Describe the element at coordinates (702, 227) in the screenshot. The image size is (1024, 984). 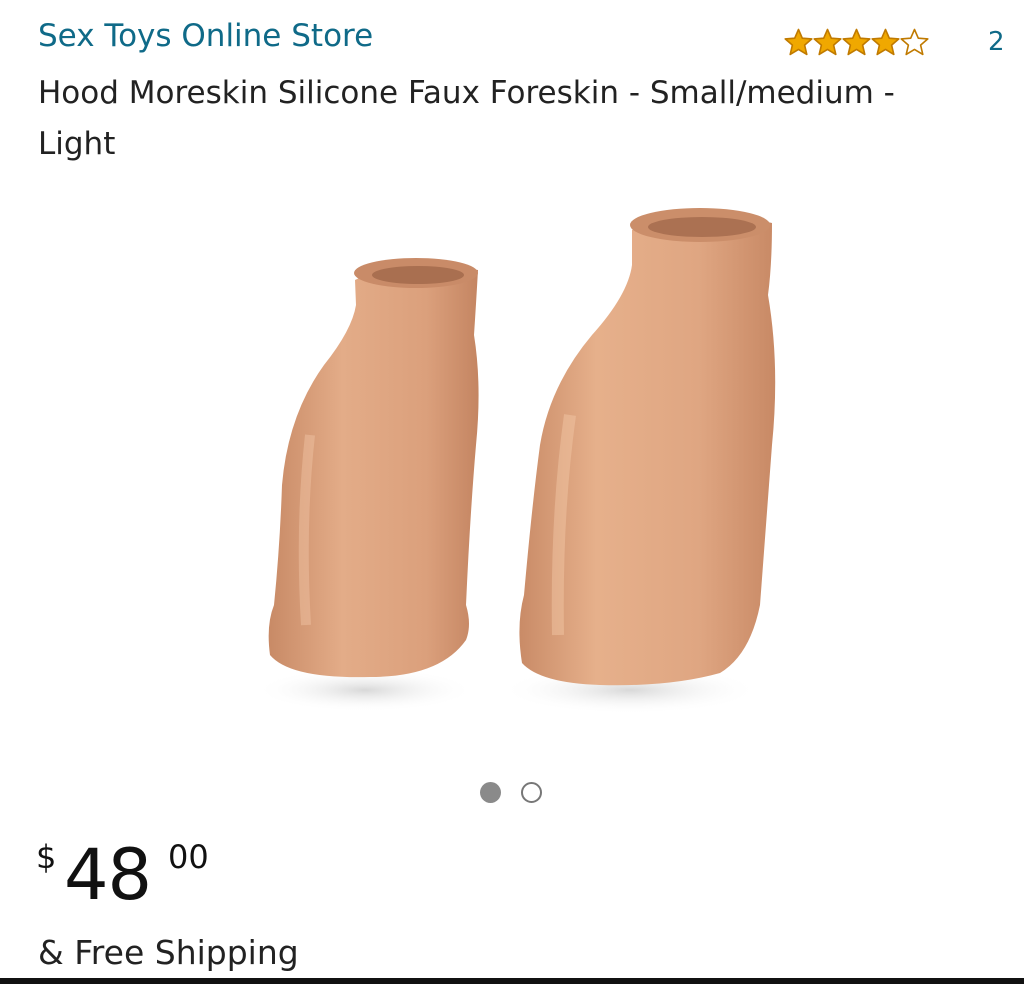
I see `right-hole` at that location.